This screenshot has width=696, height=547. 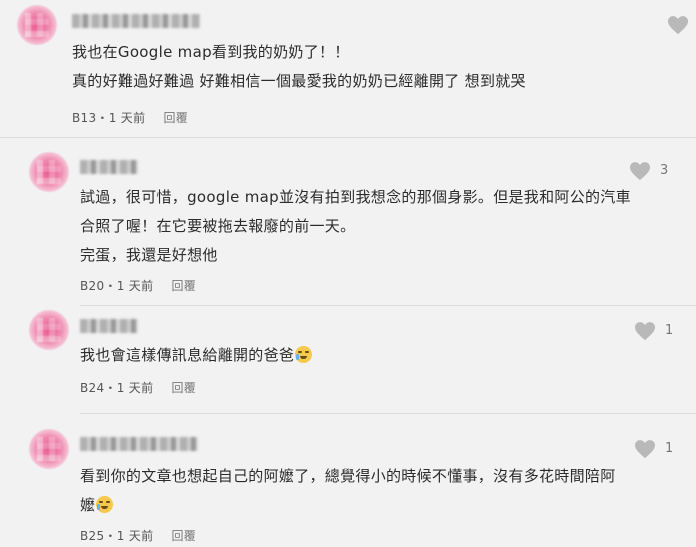 I want to click on comment-line: 試過，很可惜，google map並沒有拍到我想念的那個身影。但是我和阿公的汽車, so click(x=355, y=197).